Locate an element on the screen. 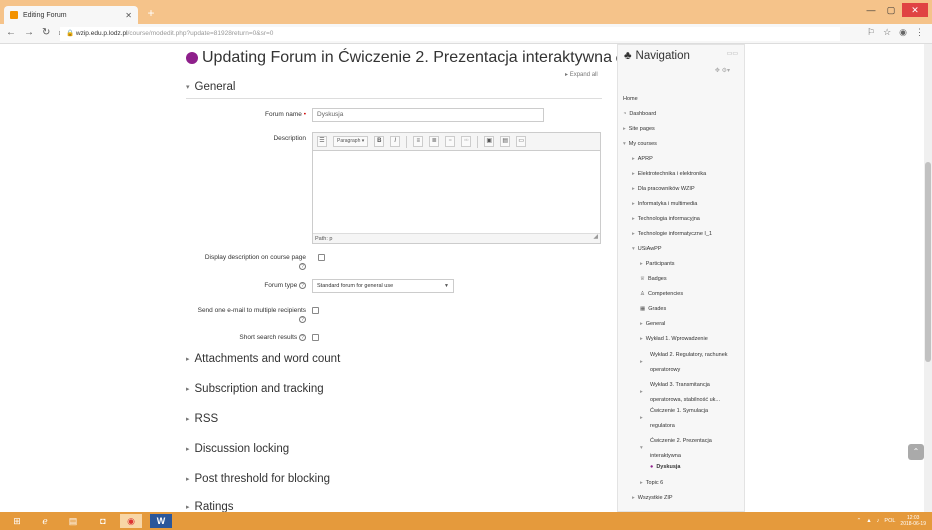  reload-icon: ↻ is located at coordinates (46, 32).